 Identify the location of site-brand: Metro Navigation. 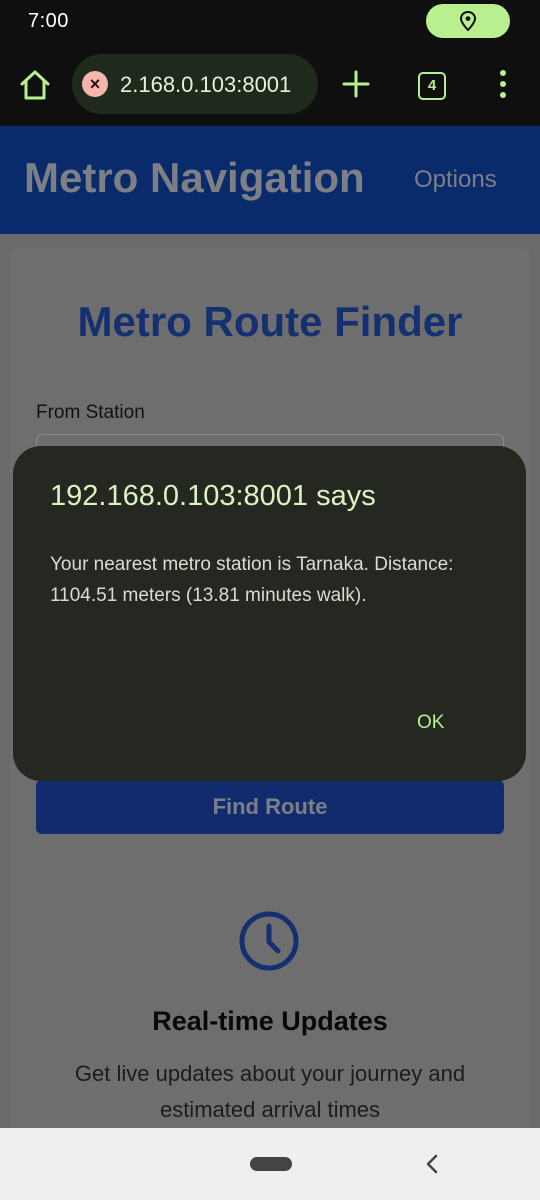
(194, 178).